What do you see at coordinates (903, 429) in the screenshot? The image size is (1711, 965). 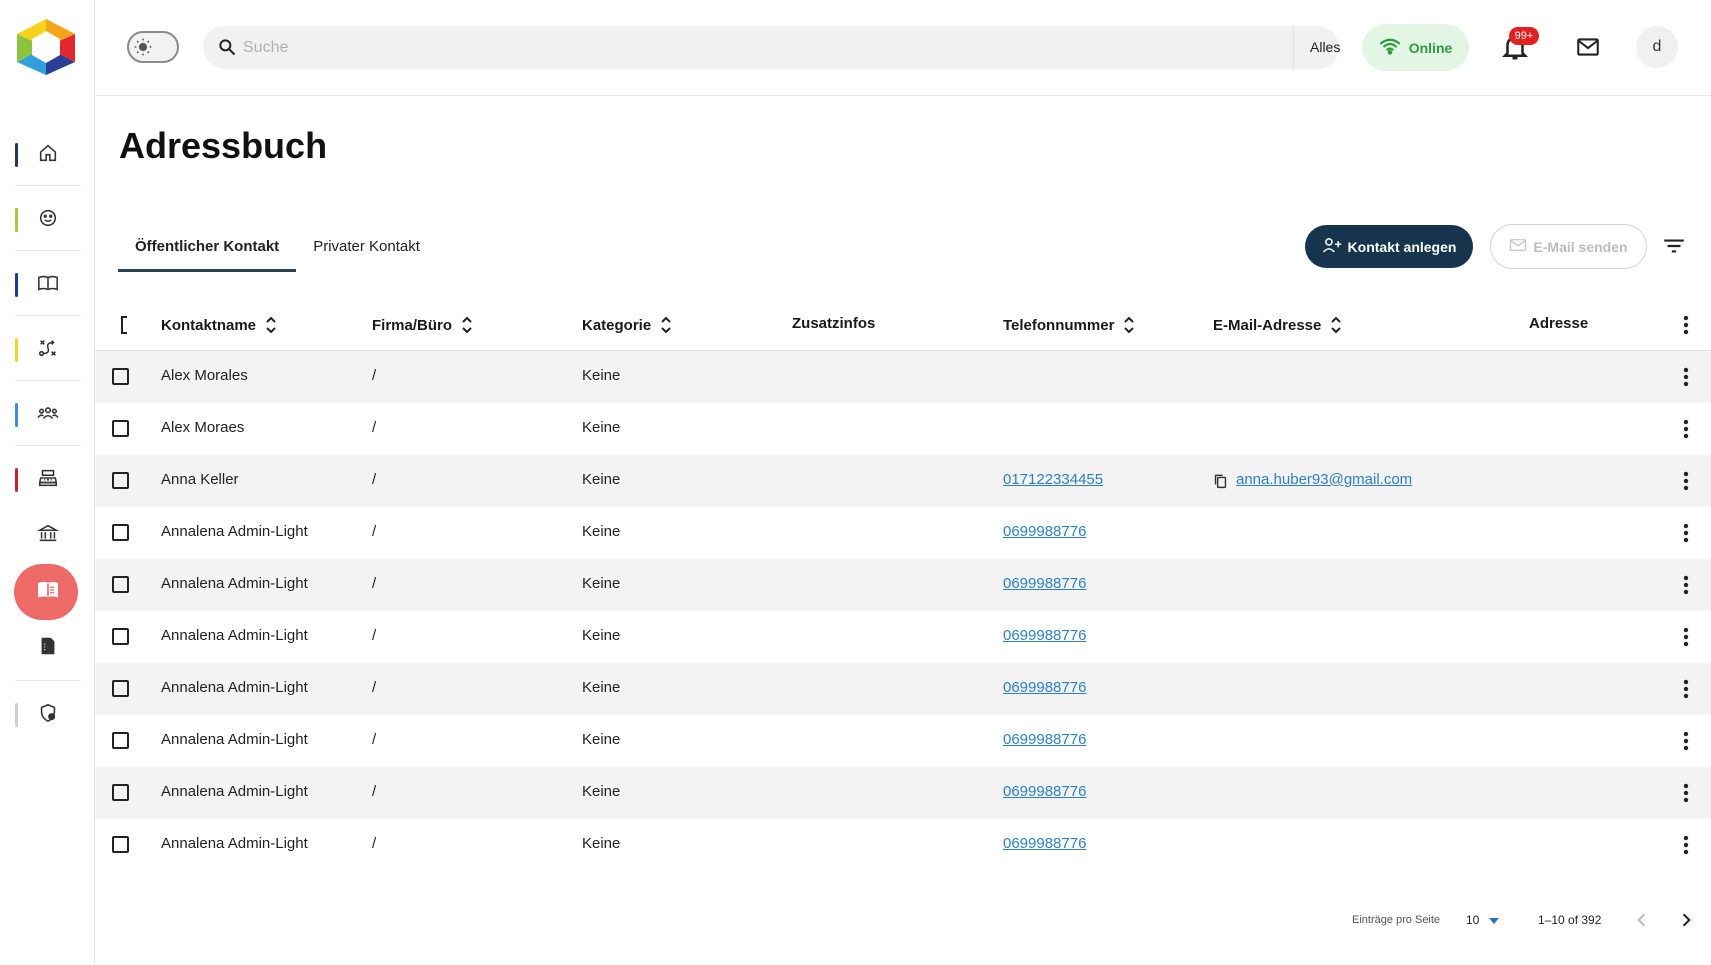 I see `table-row: Alex Moraes / Keine` at bounding box center [903, 429].